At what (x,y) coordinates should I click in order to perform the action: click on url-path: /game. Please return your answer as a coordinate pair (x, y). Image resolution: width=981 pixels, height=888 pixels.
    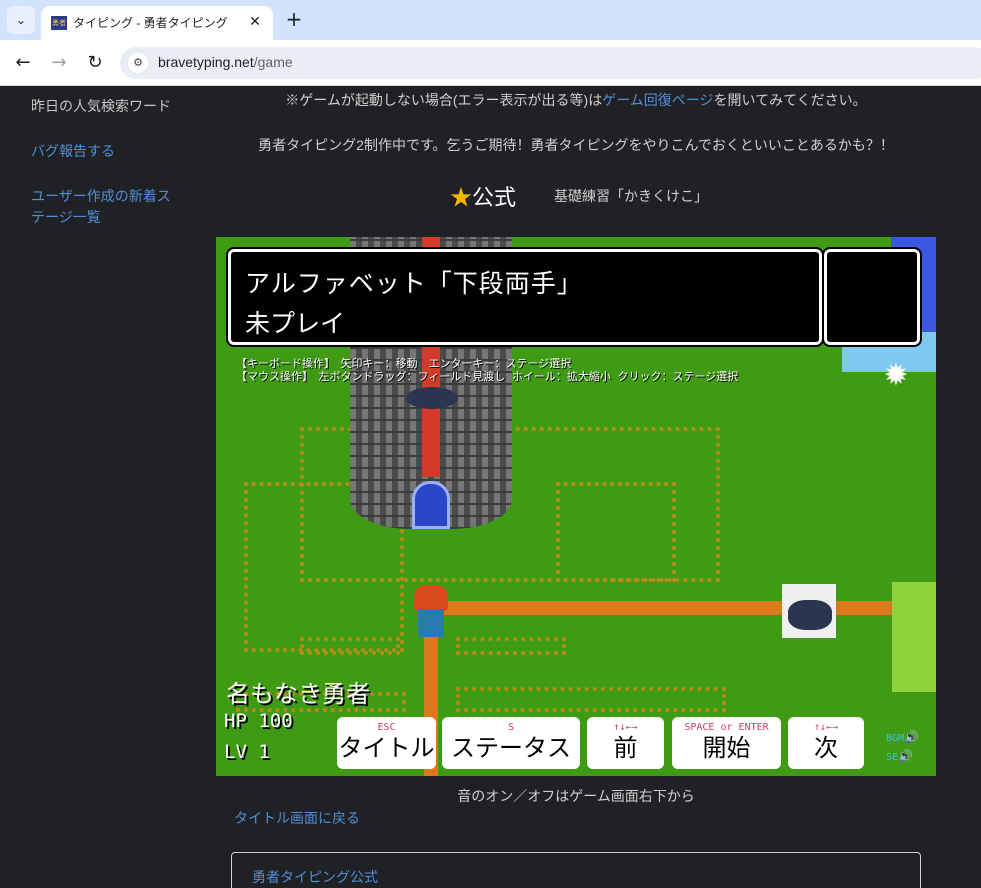
    Looking at the image, I should click on (273, 62).